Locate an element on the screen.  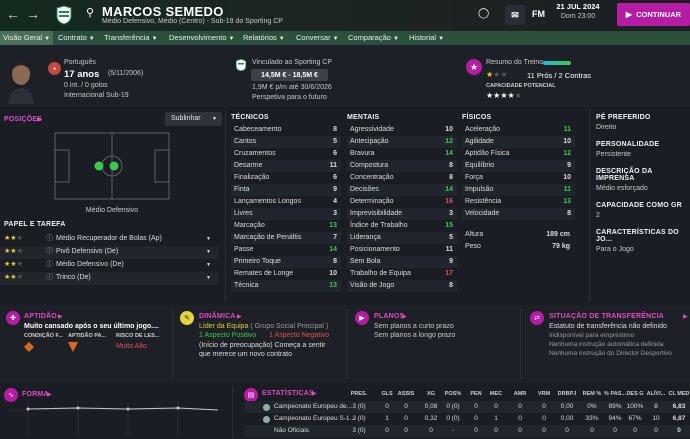
tab-label: Relatórios is located at coordinates (260, 37).